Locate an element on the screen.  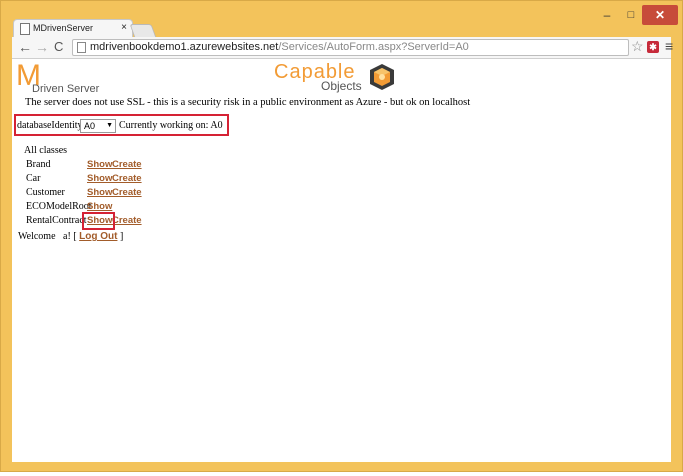
cube-logo-icon is located at coordinates (382, 77).